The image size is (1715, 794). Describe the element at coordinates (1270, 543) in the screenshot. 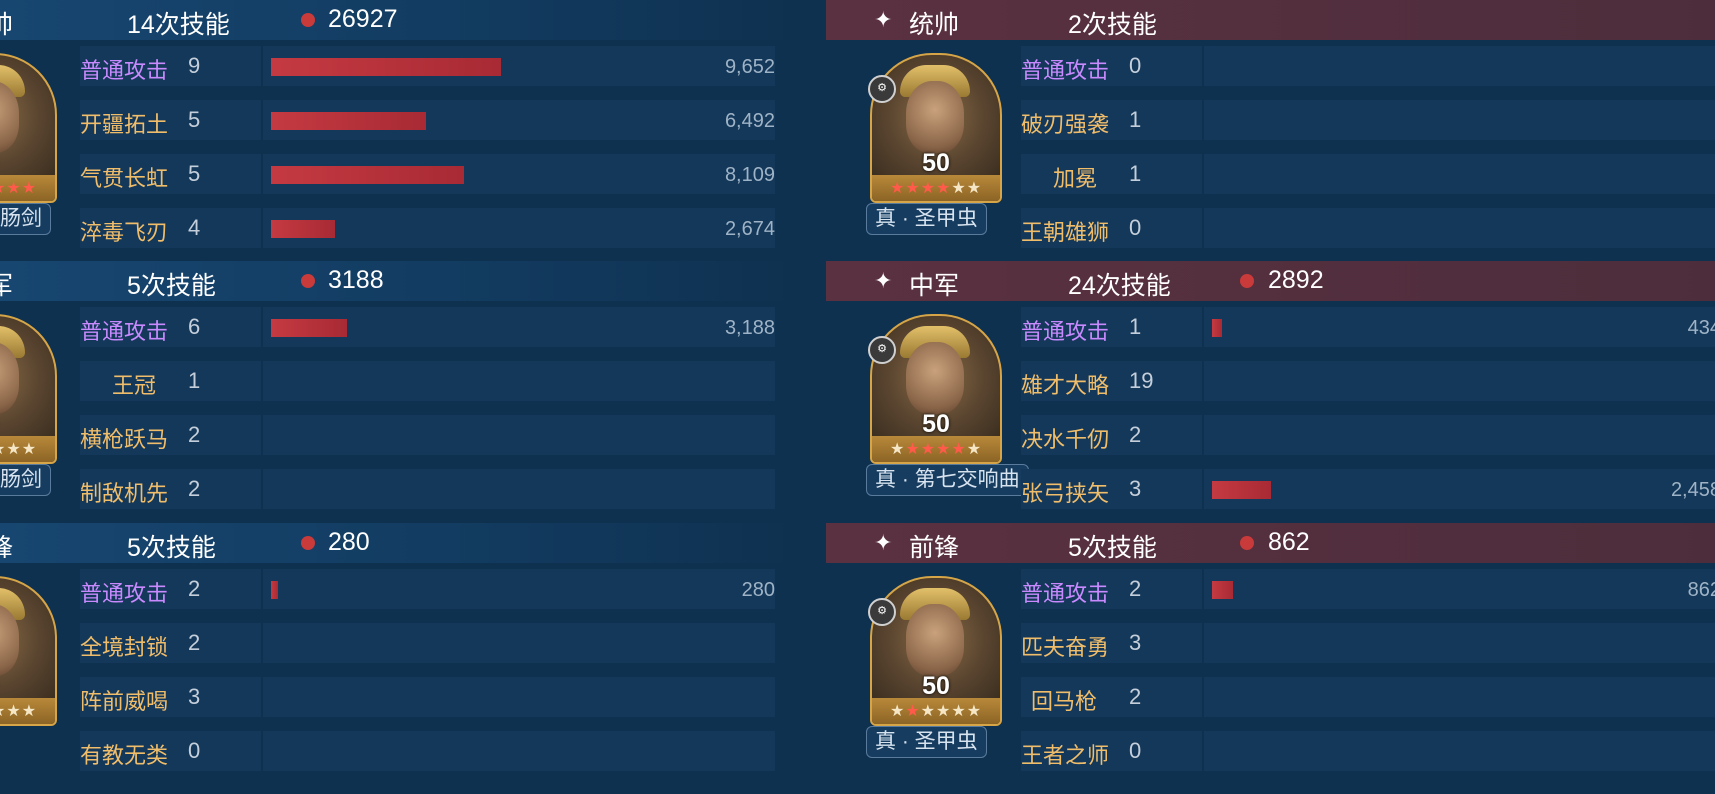

I see `section-header: ✦ 前锋 5次技能 862` at that location.